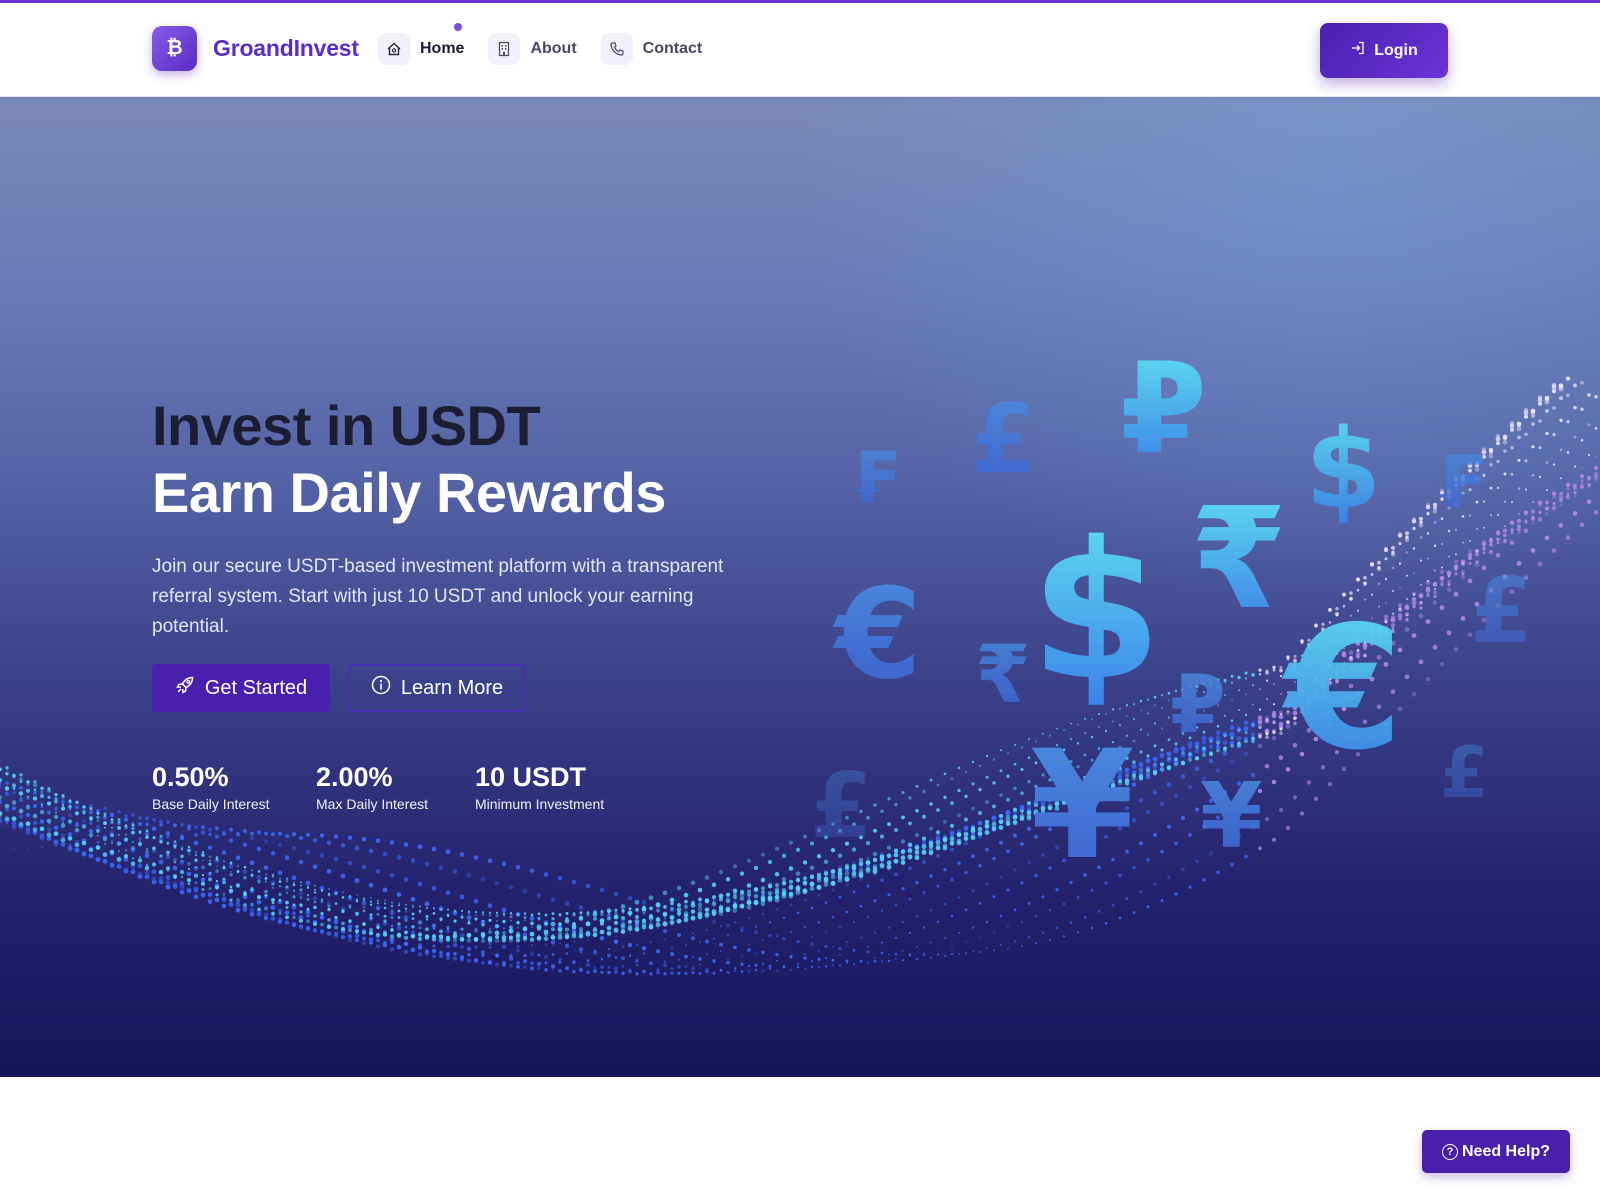 The image size is (1600, 1200). I want to click on stat-value: 10 USDT, so click(531, 777).